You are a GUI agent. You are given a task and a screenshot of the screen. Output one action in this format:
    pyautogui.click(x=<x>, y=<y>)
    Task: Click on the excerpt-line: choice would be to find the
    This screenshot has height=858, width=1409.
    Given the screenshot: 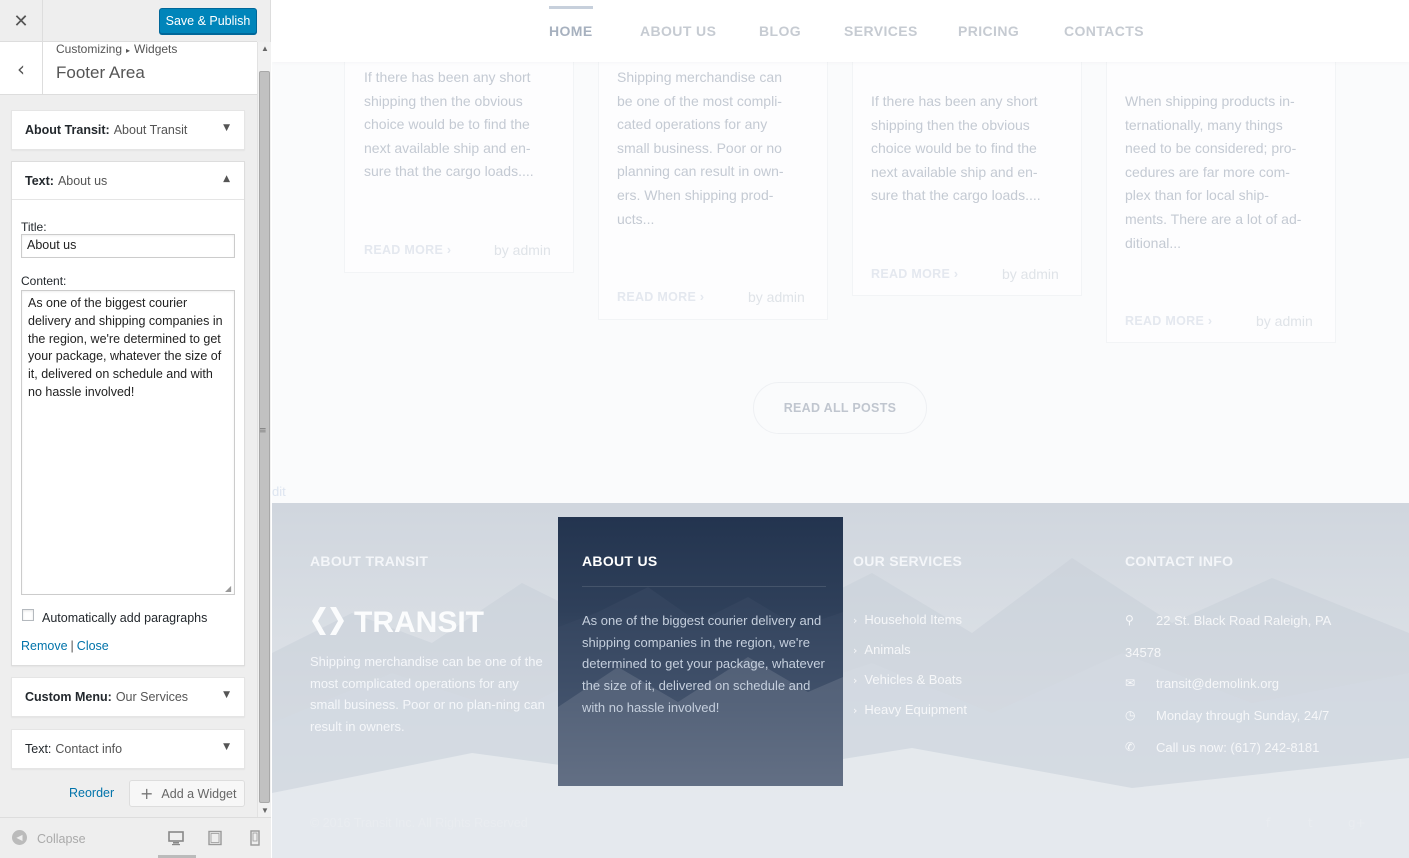 What is the action you would take?
    pyautogui.click(x=954, y=148)
    